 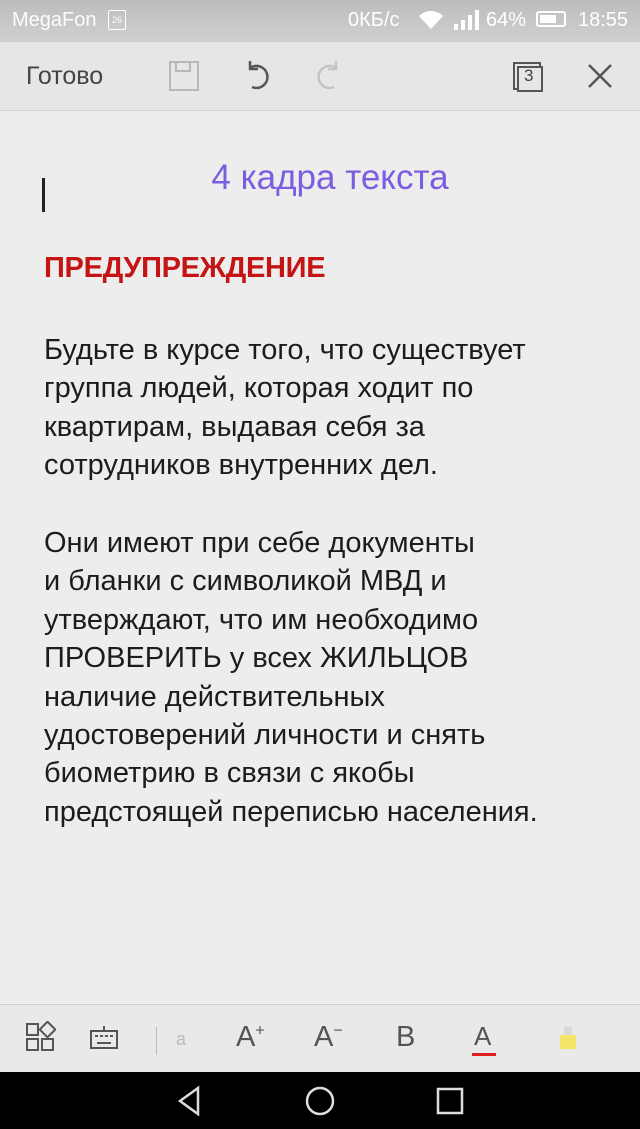 I want to click on font-color-label: A, so click(x=483, y=1036).